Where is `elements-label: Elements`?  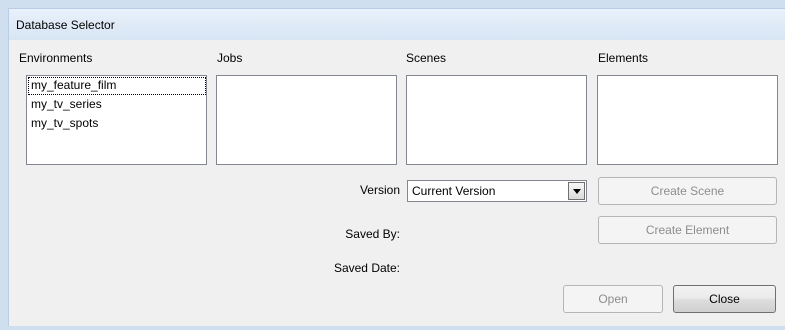 elements-label: Elements is located at coordinates (623, 58).